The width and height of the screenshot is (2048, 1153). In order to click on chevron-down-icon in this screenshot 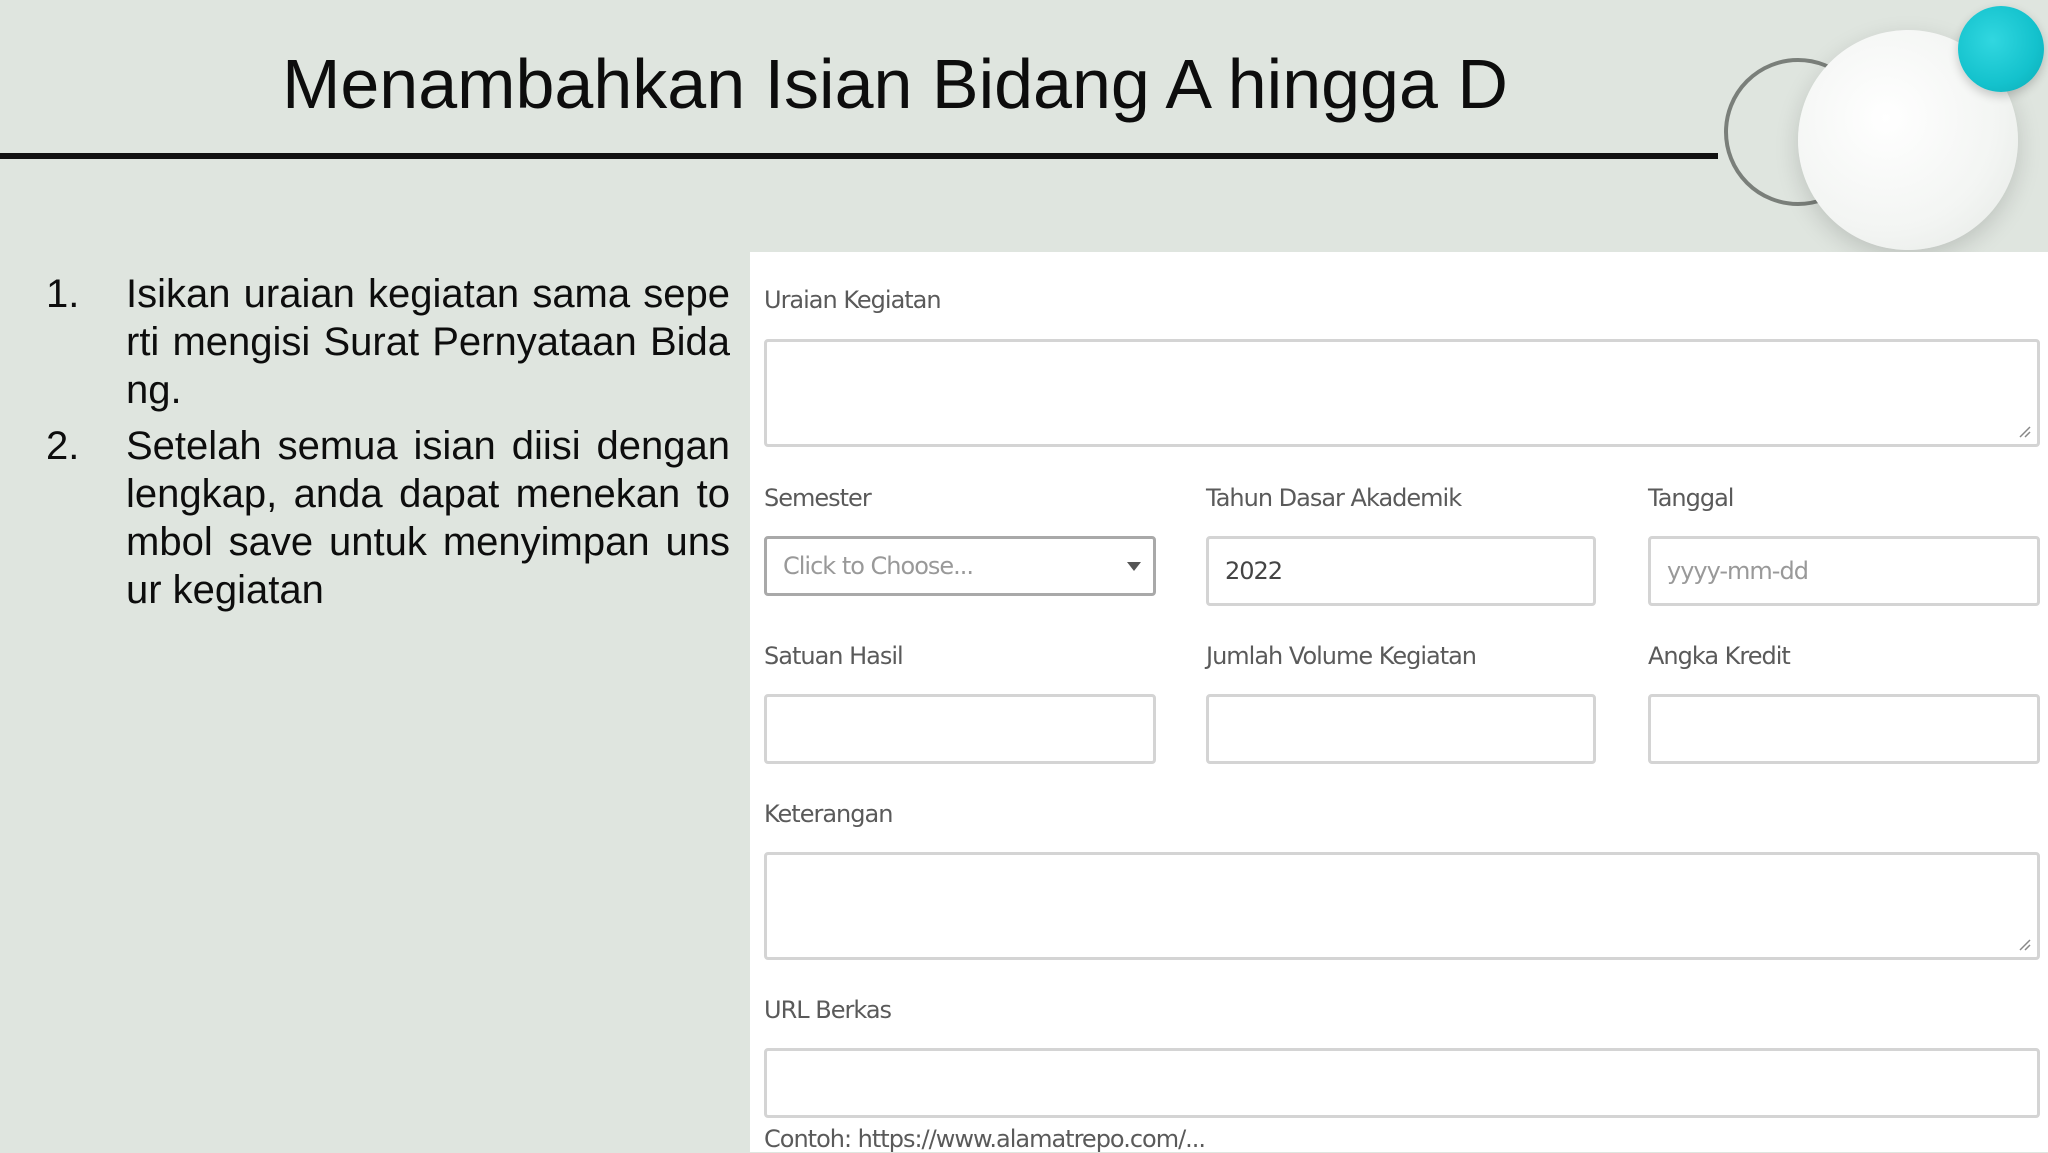, I will do `click(1134, 566)`.